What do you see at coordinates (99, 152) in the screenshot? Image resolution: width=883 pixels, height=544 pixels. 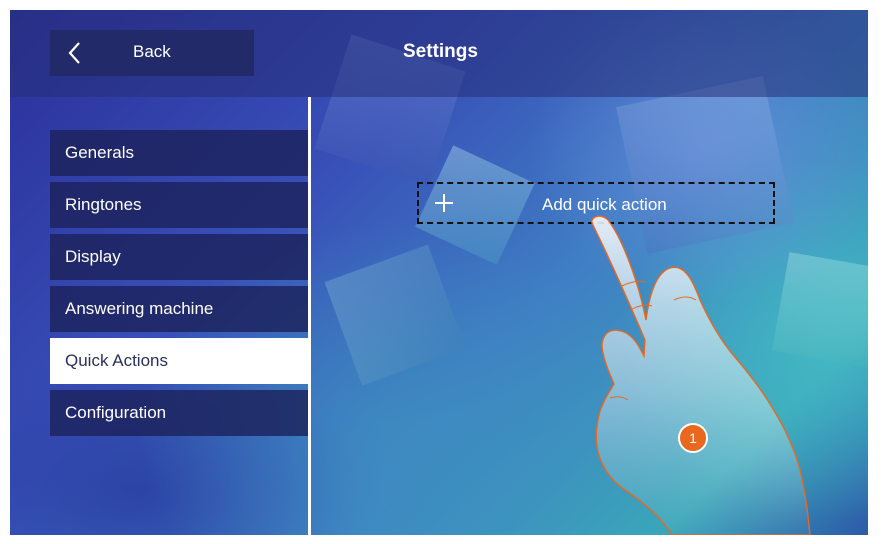 I see `sidebar-item-label: Generals` at bounding box center [99, 152].